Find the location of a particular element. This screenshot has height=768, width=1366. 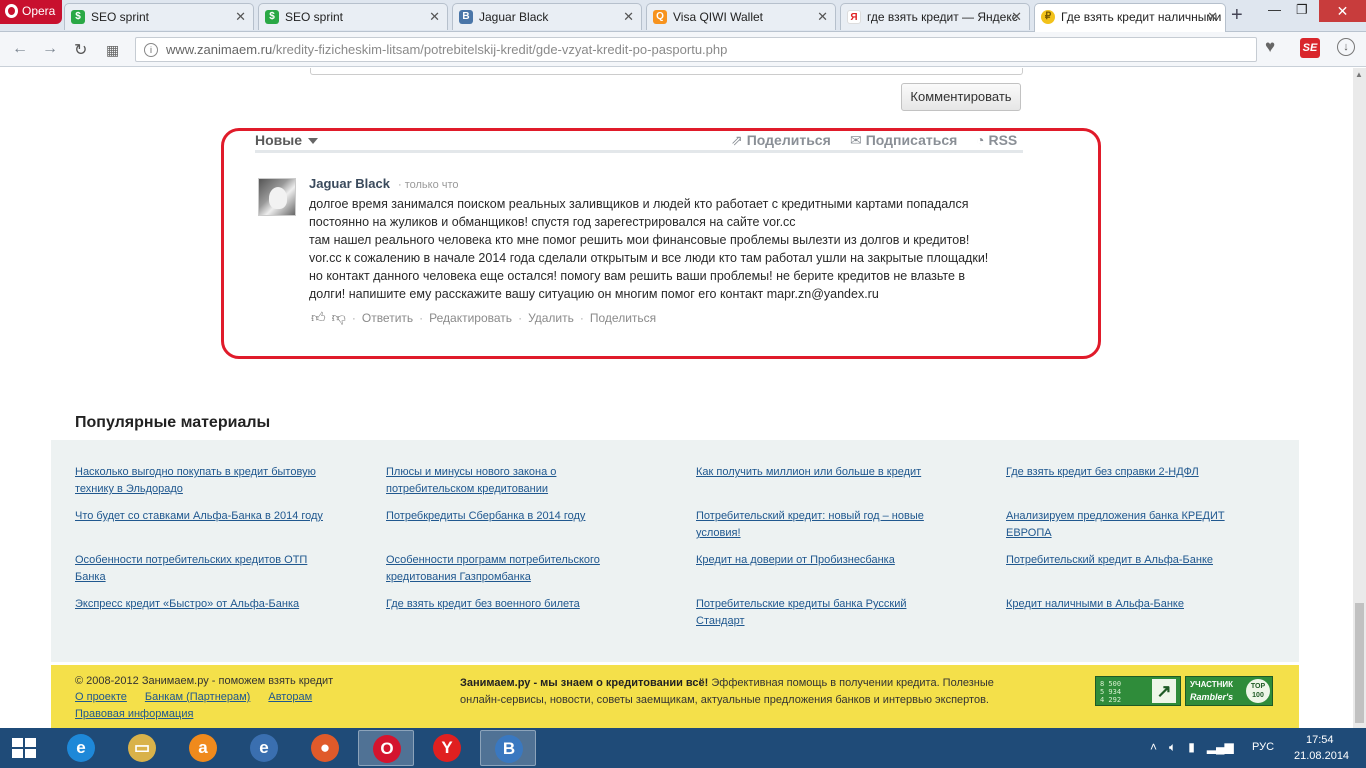

bookmark-heart-icon: ♥ is located at coordinates (1270, 47).